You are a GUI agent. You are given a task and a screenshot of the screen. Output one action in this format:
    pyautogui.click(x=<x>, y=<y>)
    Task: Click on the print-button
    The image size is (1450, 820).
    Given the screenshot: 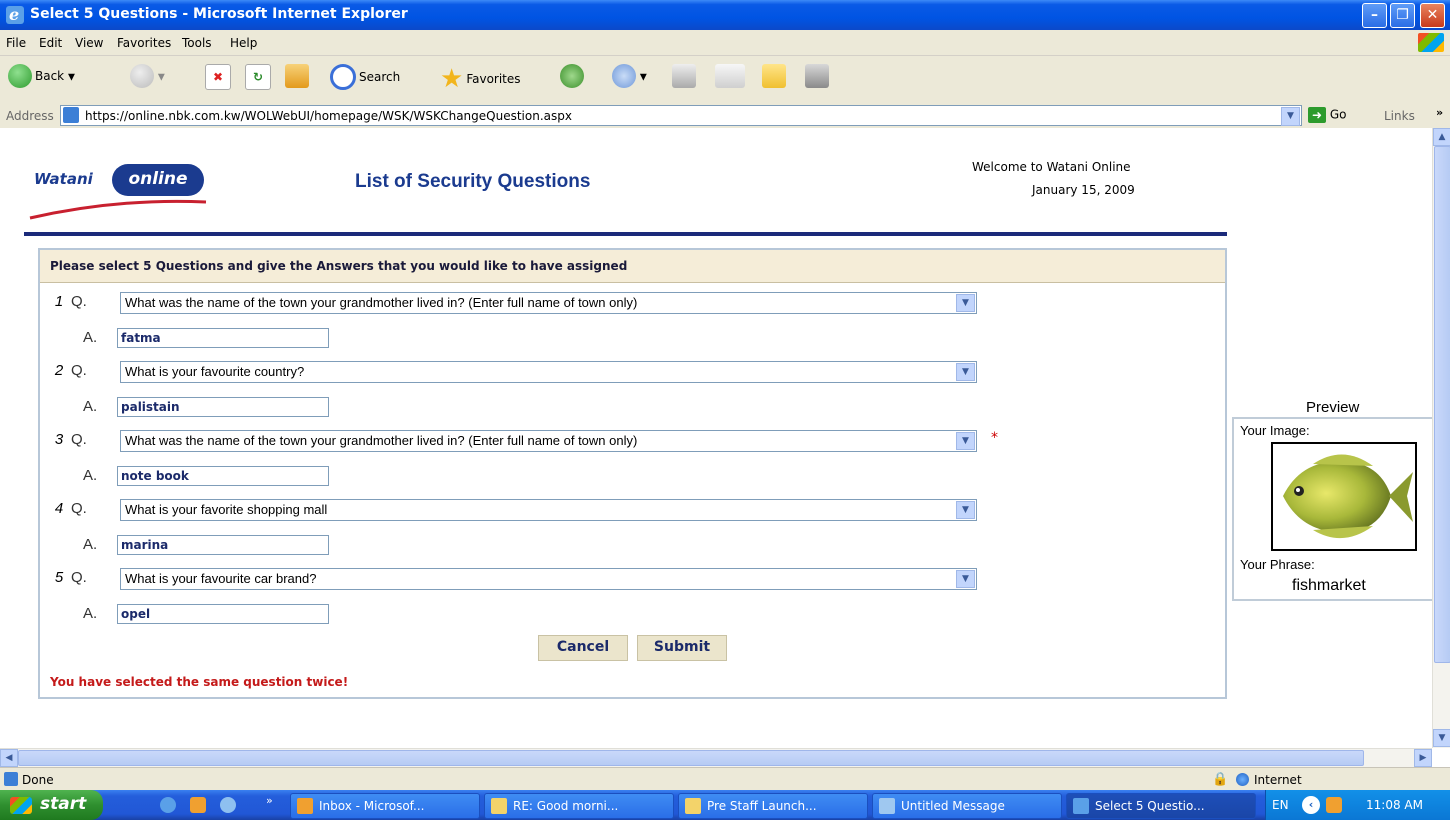 What is the action you would take?
    pyautogui.click(x=684, y=76)
    